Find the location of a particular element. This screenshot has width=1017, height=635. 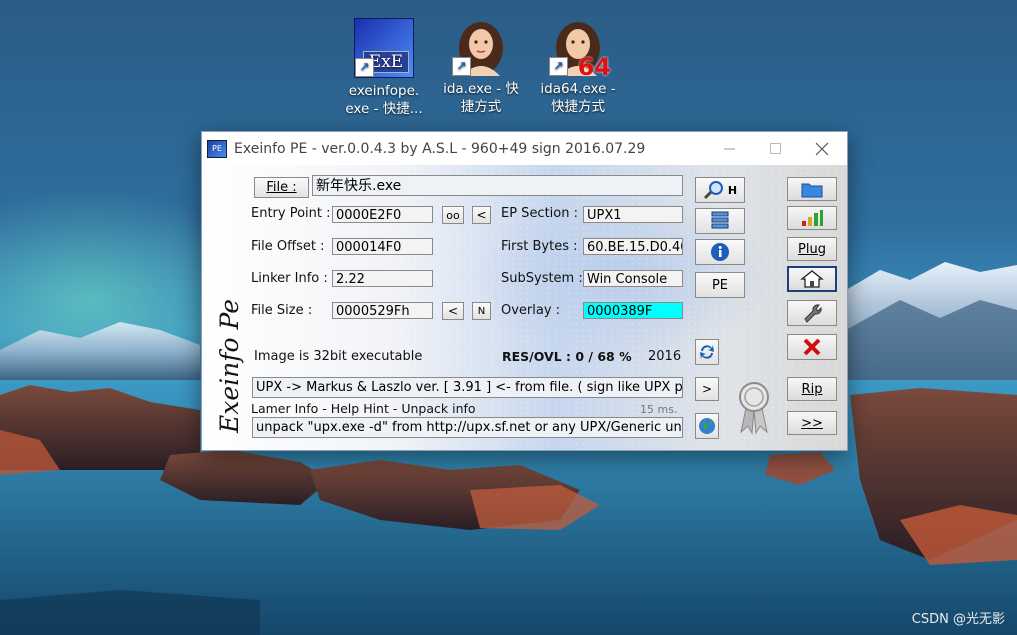

open-folder-button is located at coordinates (812, 189).